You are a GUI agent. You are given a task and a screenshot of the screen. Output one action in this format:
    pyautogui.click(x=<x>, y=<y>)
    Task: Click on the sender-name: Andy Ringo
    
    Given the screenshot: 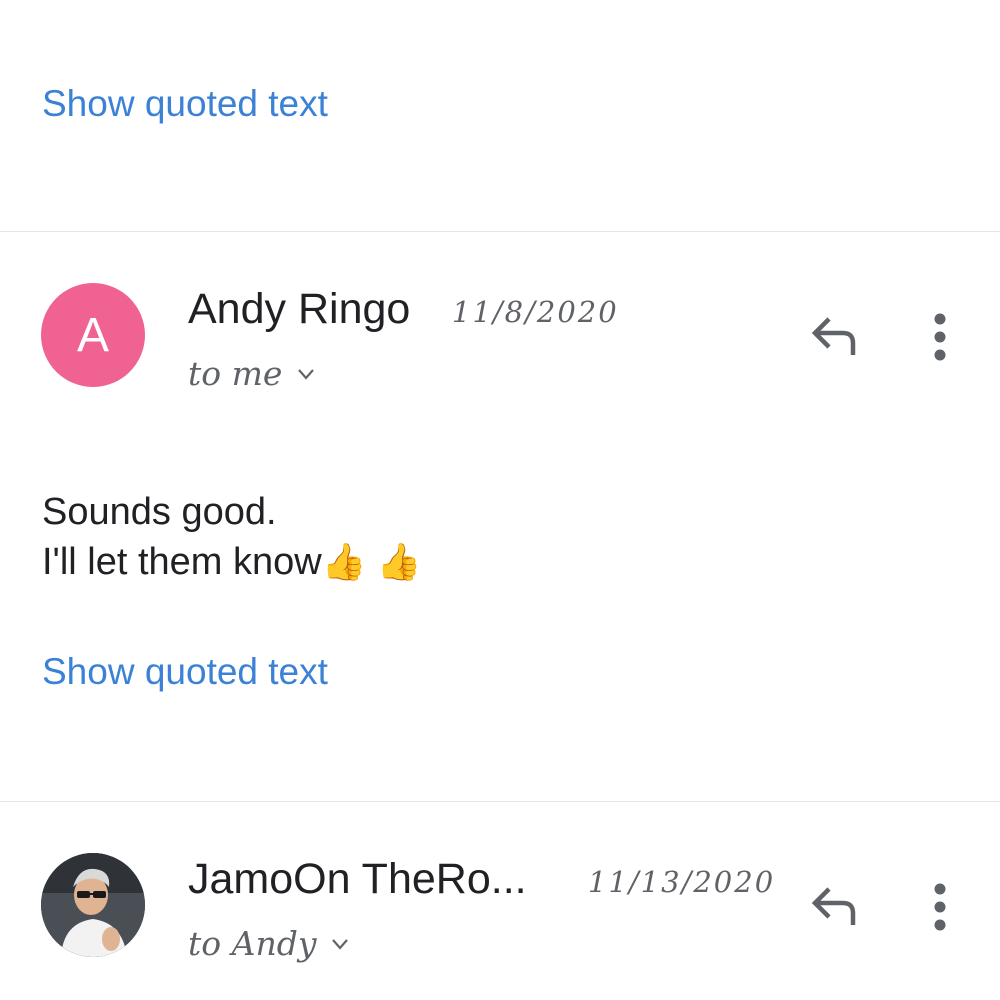 What is the action you would take?
    pyautogui.click(x=299, y=309)
    